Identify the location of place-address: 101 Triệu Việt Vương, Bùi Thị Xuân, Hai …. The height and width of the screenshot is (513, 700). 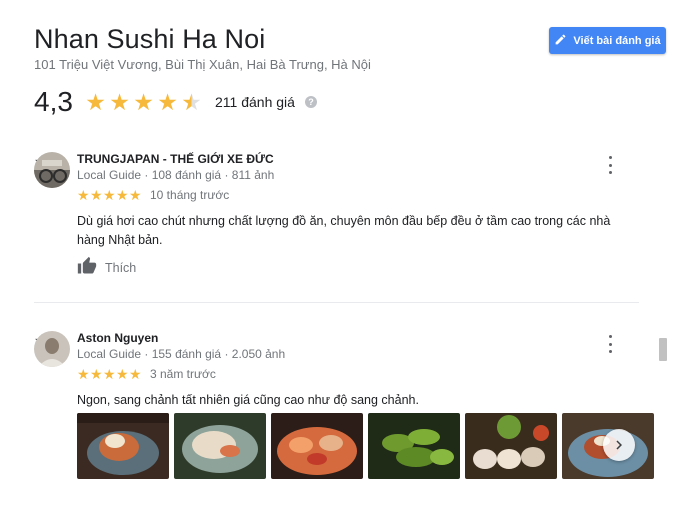
(202, 64).